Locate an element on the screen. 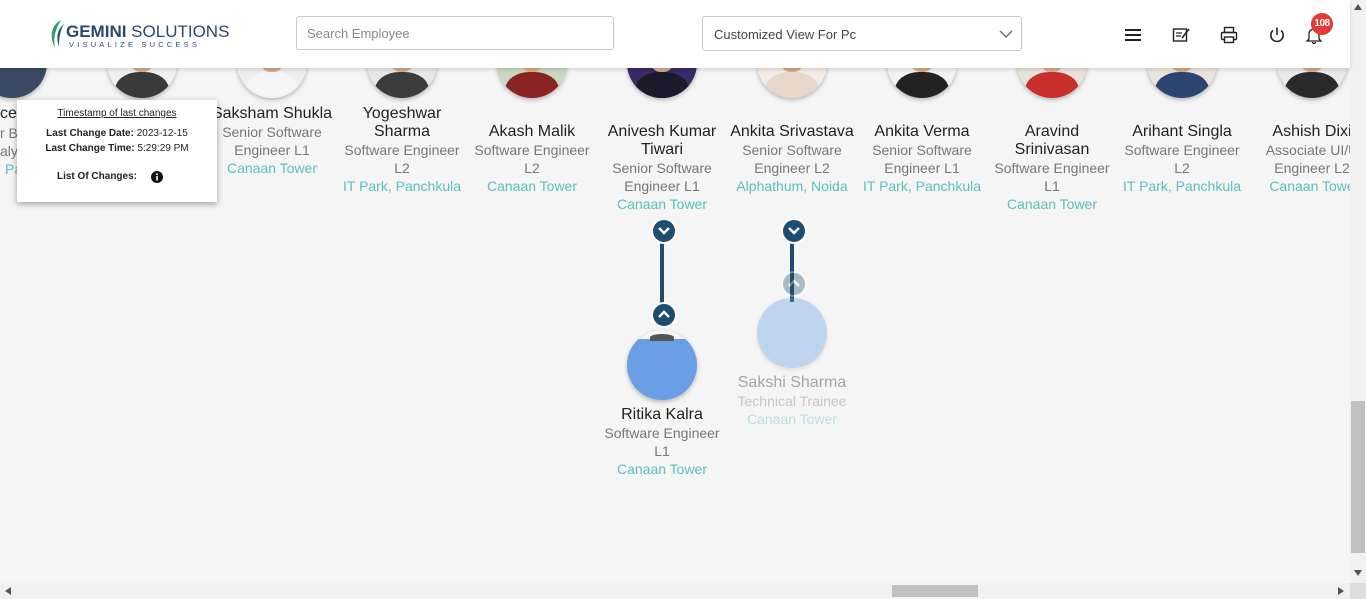 Image resolution: width=1366 pixels, height=599 pixels. employee-title: Associate UI/U Engineer L2 is located at coordinates (1307, 159).